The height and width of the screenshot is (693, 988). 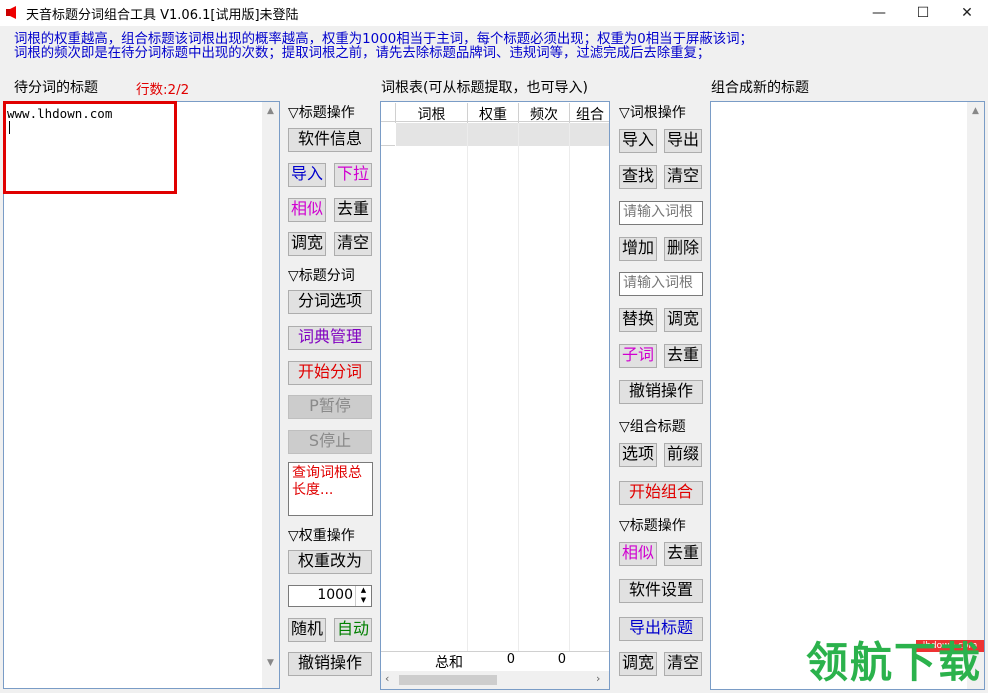 What do you see at coordinates (510, 659) in the screenshot?
I see `total-weight: 0` at bounding box center [510, 659].